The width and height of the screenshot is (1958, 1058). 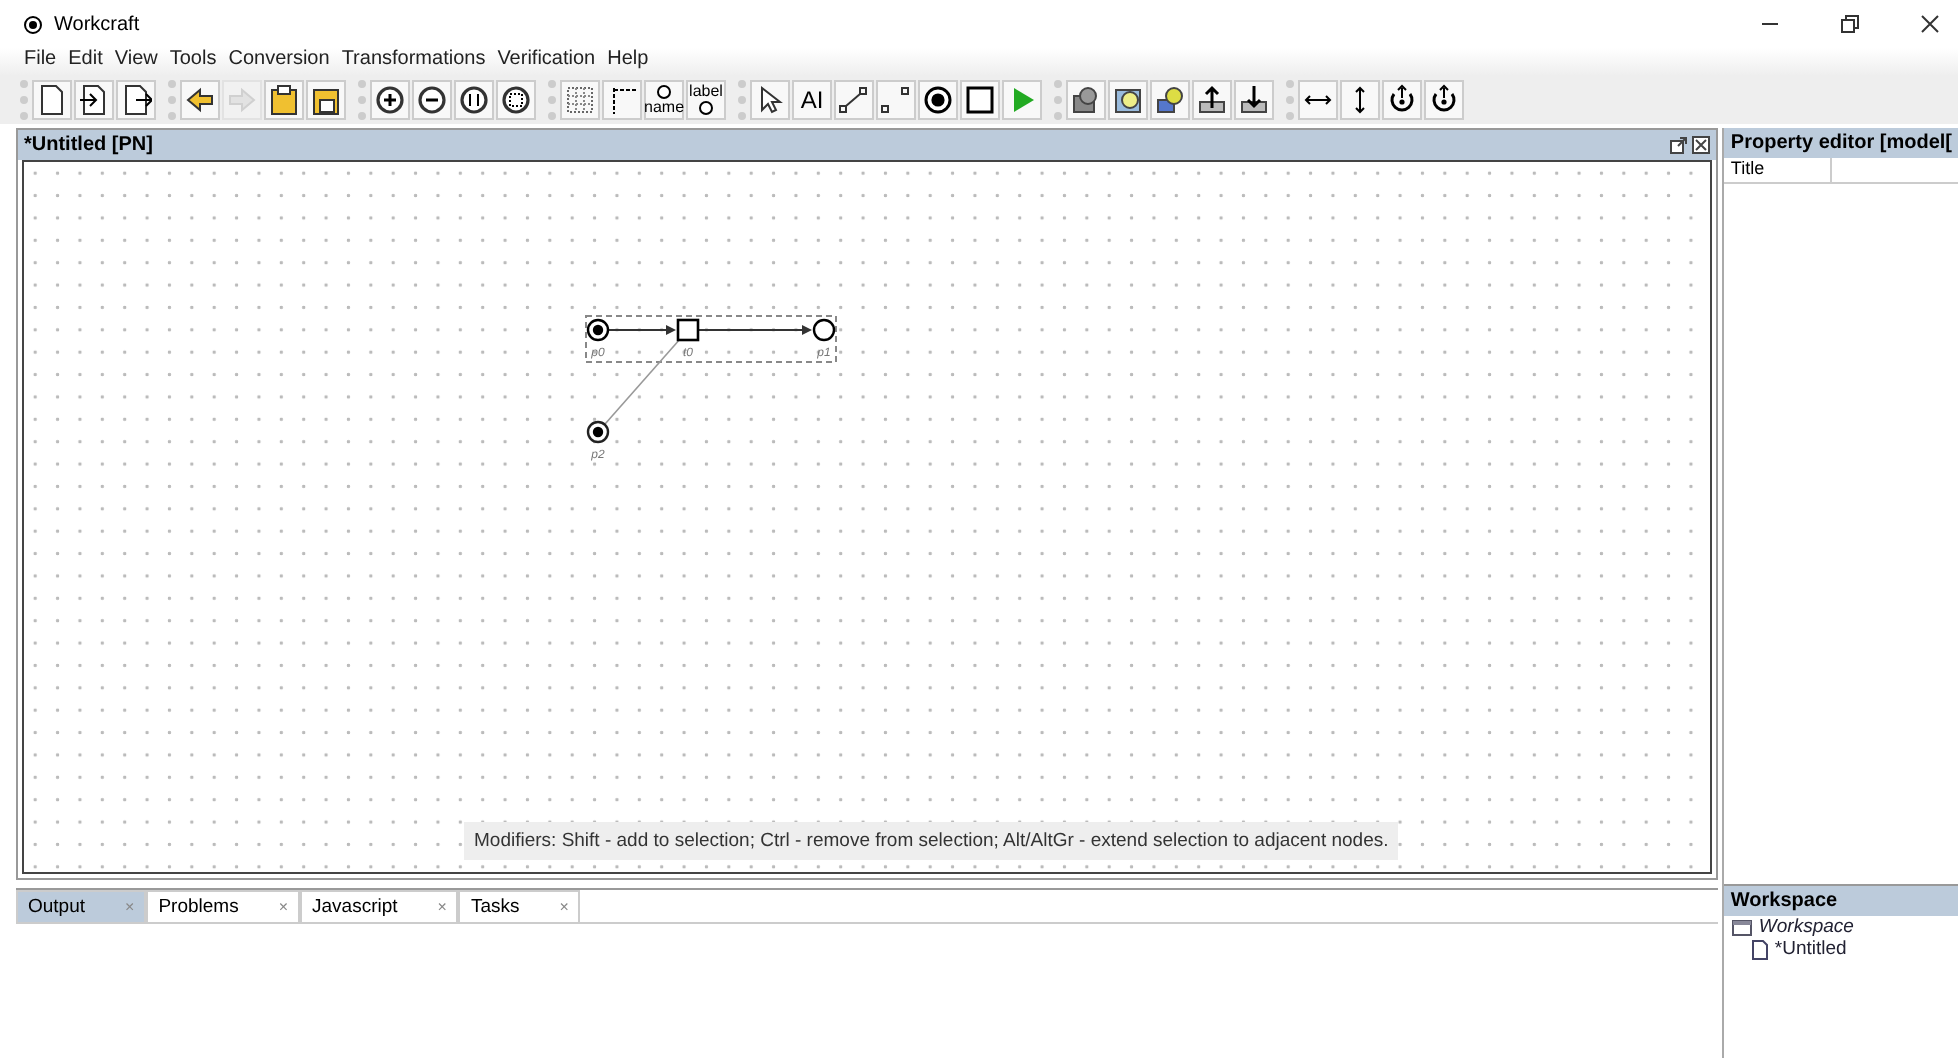 I want to click on panel-tab: Problems ×, so click(x=223, y=906).